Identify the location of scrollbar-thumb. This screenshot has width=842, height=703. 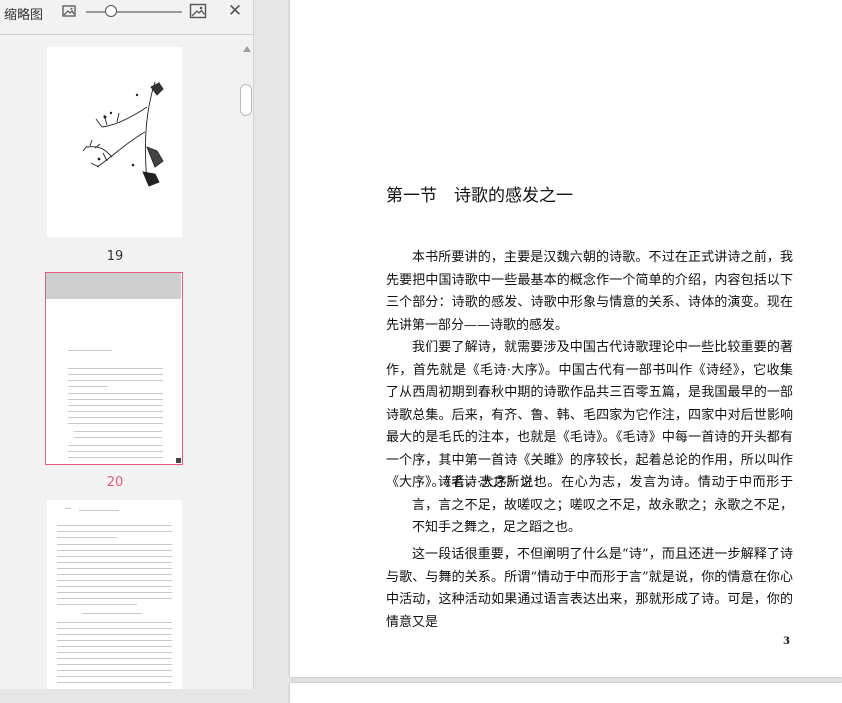
(246, 100).